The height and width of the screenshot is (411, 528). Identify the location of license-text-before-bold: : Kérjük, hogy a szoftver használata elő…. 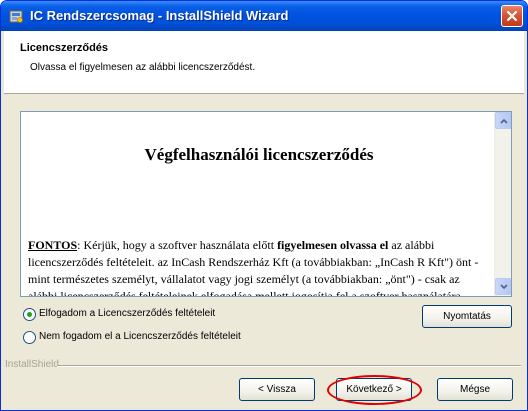
(177, 245).